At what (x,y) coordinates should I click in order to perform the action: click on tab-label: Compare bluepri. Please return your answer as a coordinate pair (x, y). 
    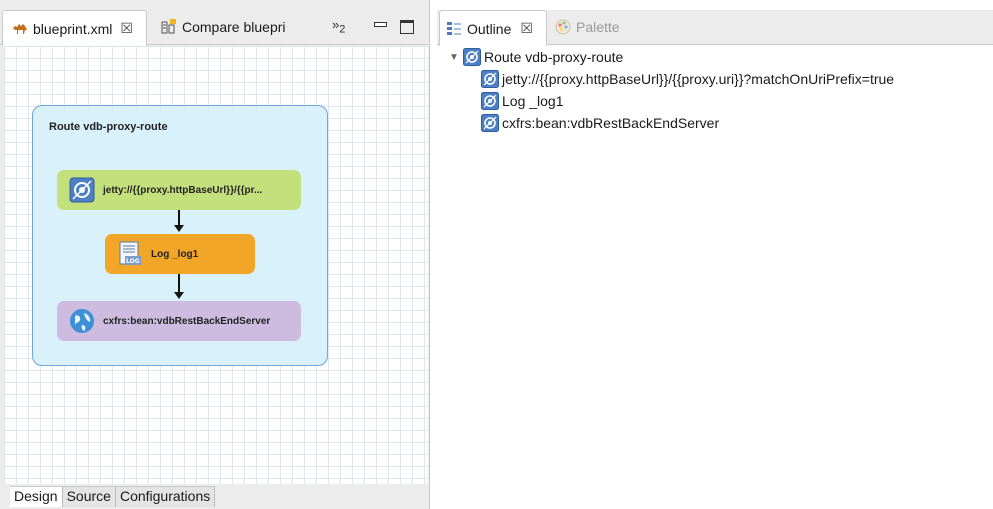
    Looking at the image, I should click on (234, 27).